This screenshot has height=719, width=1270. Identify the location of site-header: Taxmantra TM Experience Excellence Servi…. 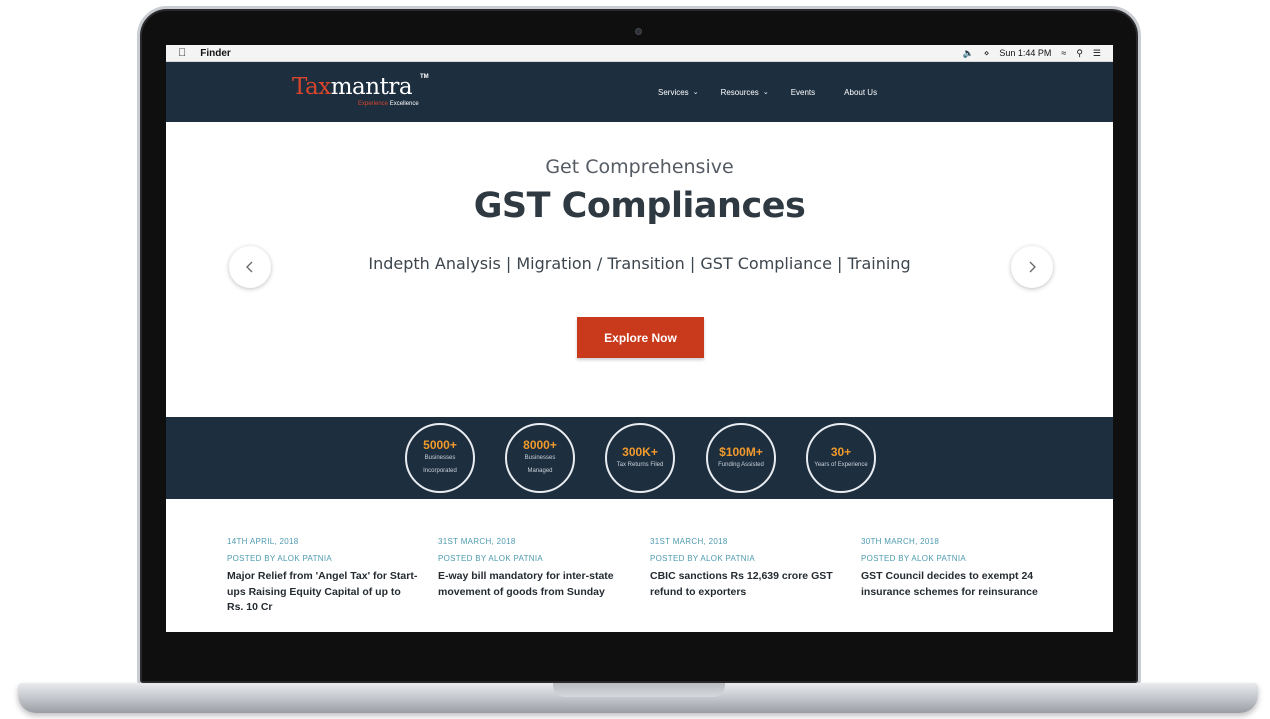
(639, 92).